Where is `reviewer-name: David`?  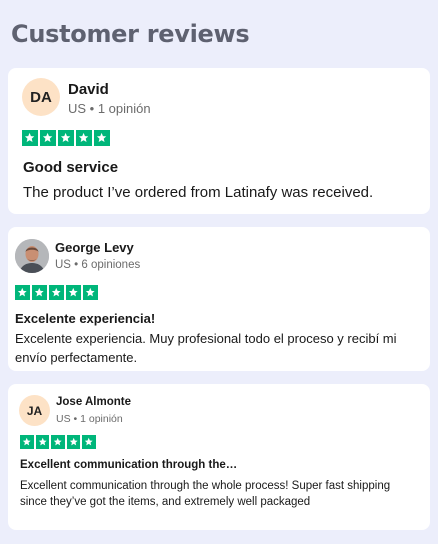 reviewer-name: David is located at coordinates (88, 89).